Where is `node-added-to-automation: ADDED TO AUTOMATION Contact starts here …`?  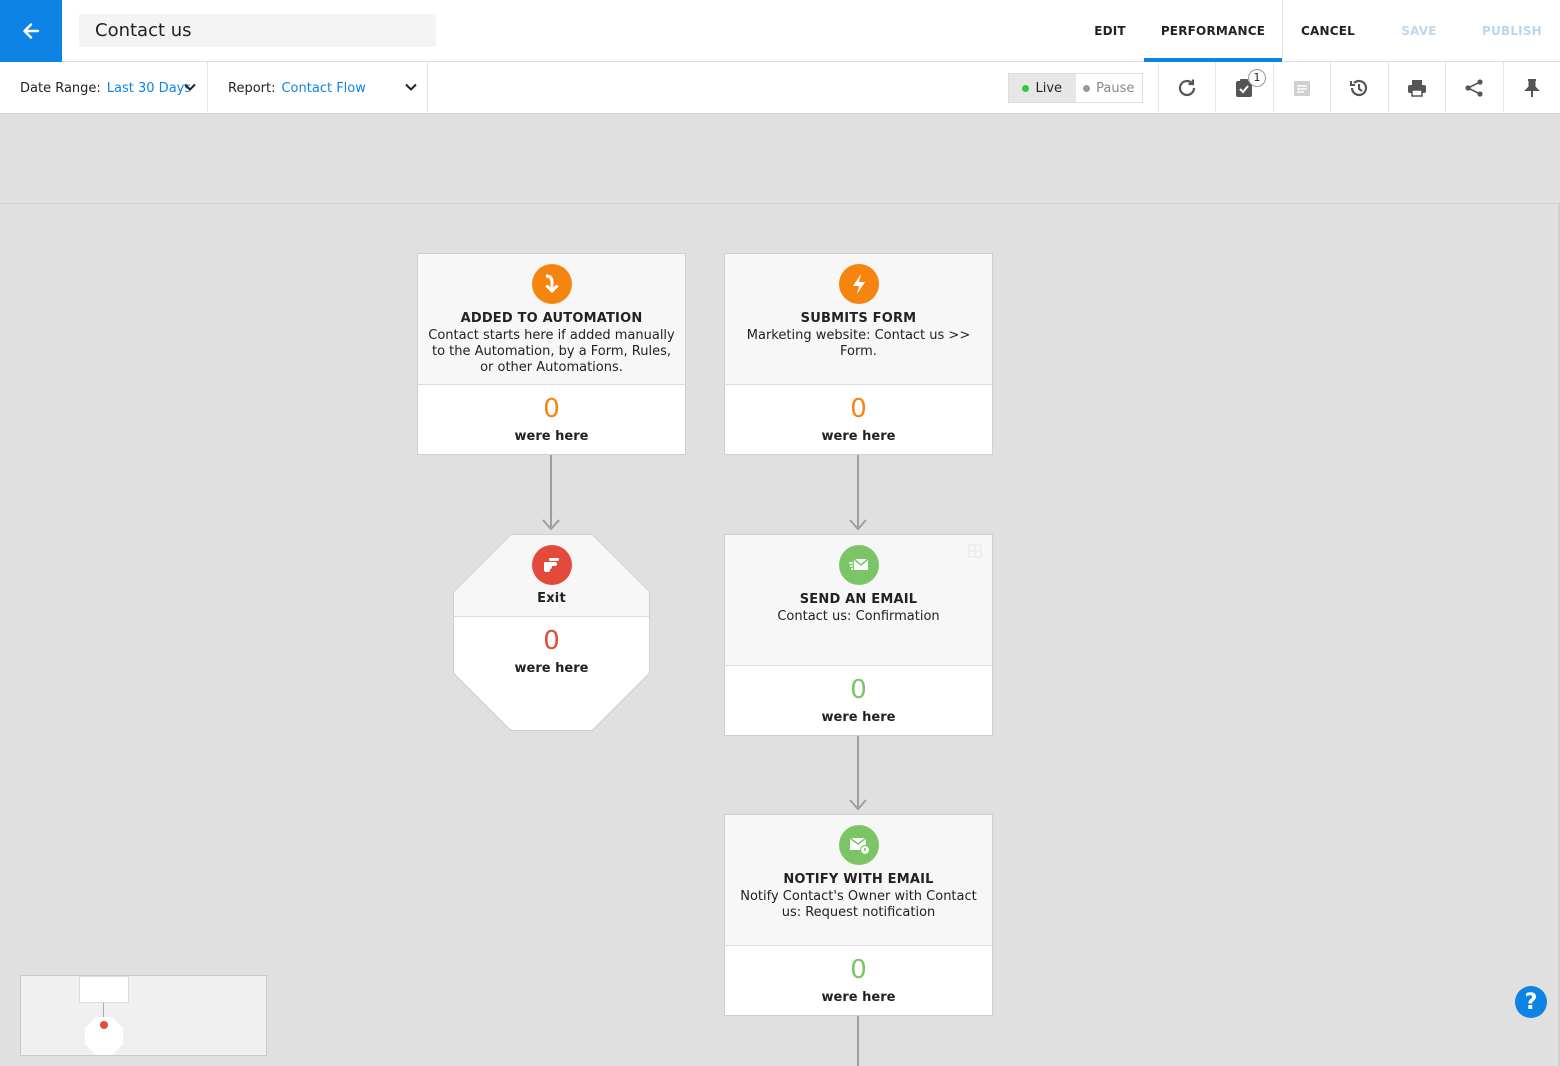
node-added-to-automation: ADDED TO AUTOMATION Contact starts here … is located at coordinates (551, 354).